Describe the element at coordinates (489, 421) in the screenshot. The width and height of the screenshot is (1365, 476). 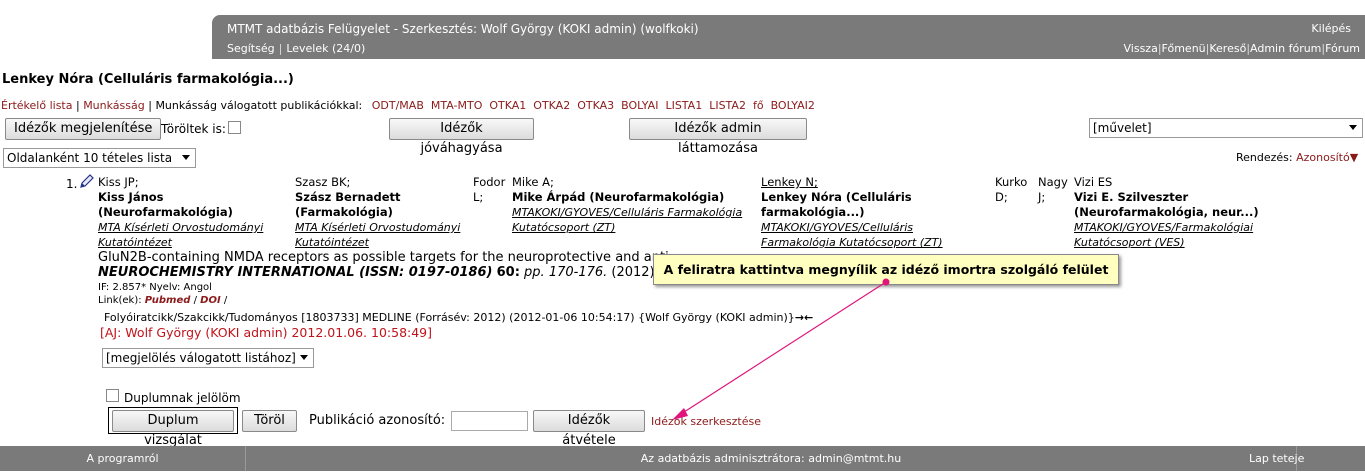
I see `pub-id-input` at that location.